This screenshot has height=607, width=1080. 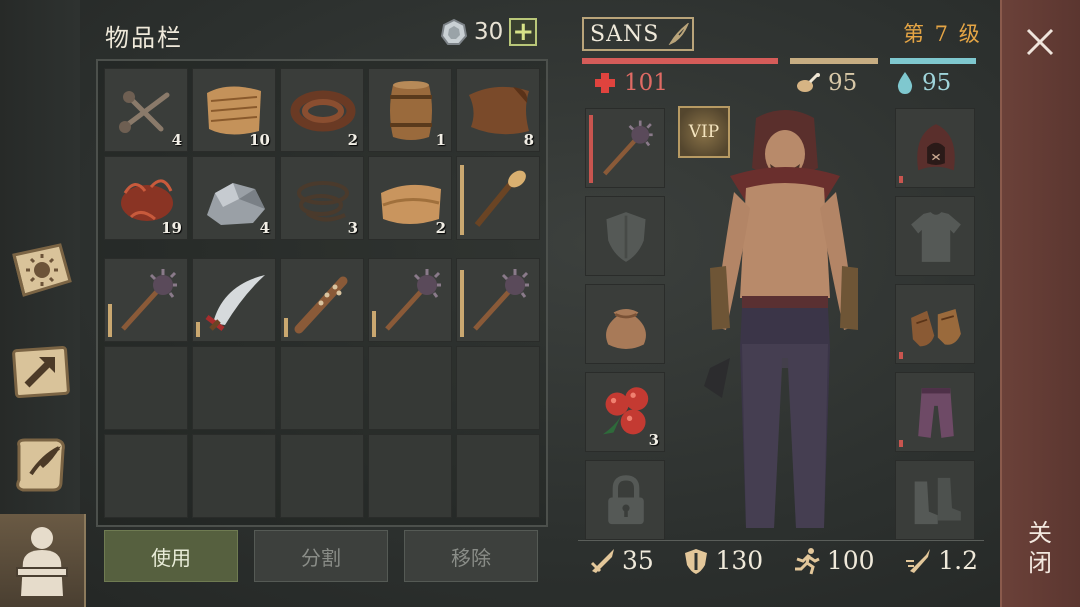 What do you see at coordinates (923, 83) in the screenshot?
I see `water-stat: 95` at bounding box center [923, 83].